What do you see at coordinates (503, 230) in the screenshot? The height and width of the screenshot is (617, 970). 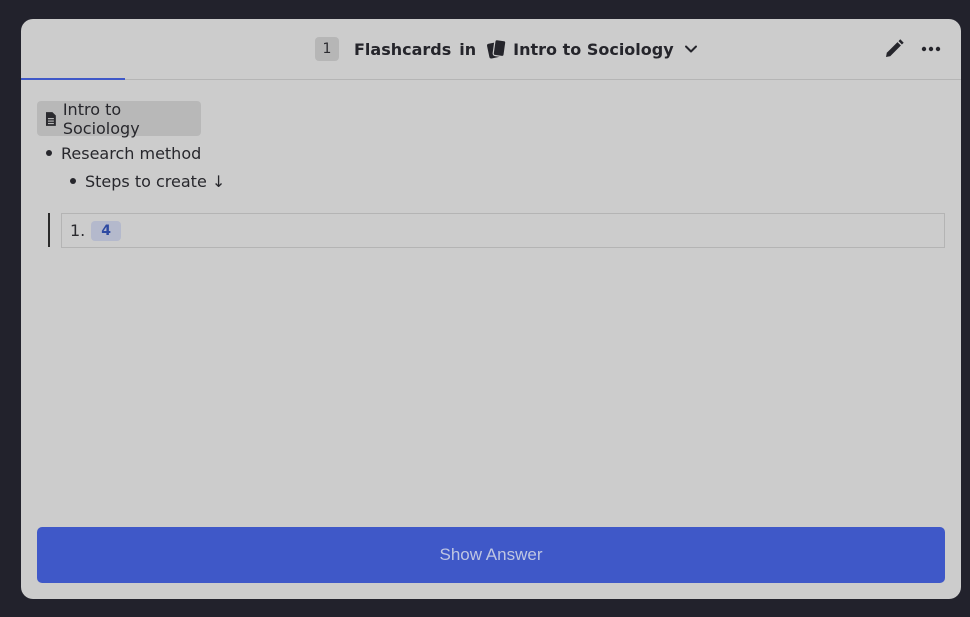 I see `card-front: 1. 4` at bounding box center [503, 230].